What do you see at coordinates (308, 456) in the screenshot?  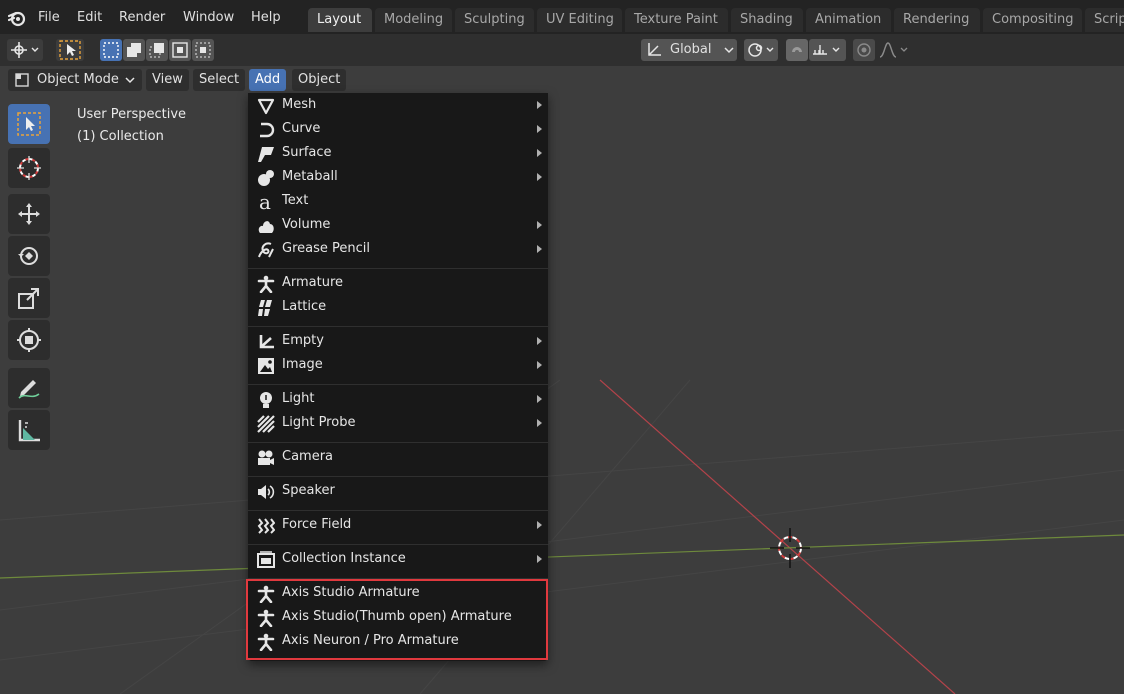 I see `menu-item-label: Camera` at bounding box center [308, 456].